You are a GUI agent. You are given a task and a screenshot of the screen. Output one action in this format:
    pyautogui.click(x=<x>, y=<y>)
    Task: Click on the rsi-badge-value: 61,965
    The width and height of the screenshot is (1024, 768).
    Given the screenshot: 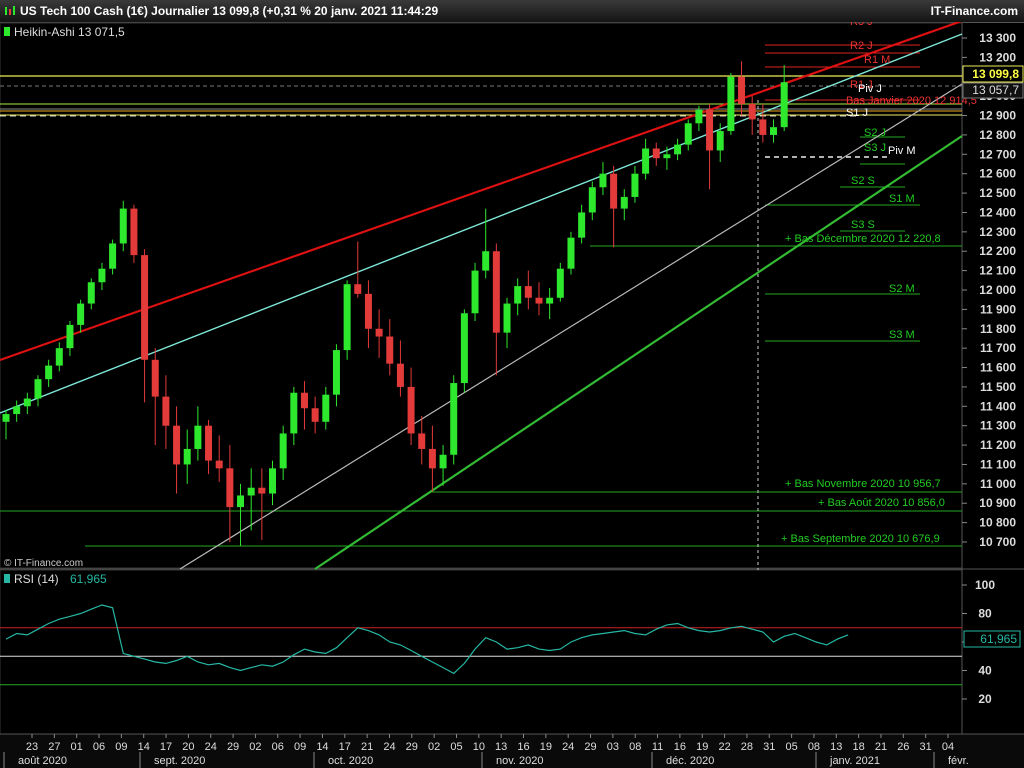 What is the action you would take?
    pyautogui.click(x=998, y=639)
    